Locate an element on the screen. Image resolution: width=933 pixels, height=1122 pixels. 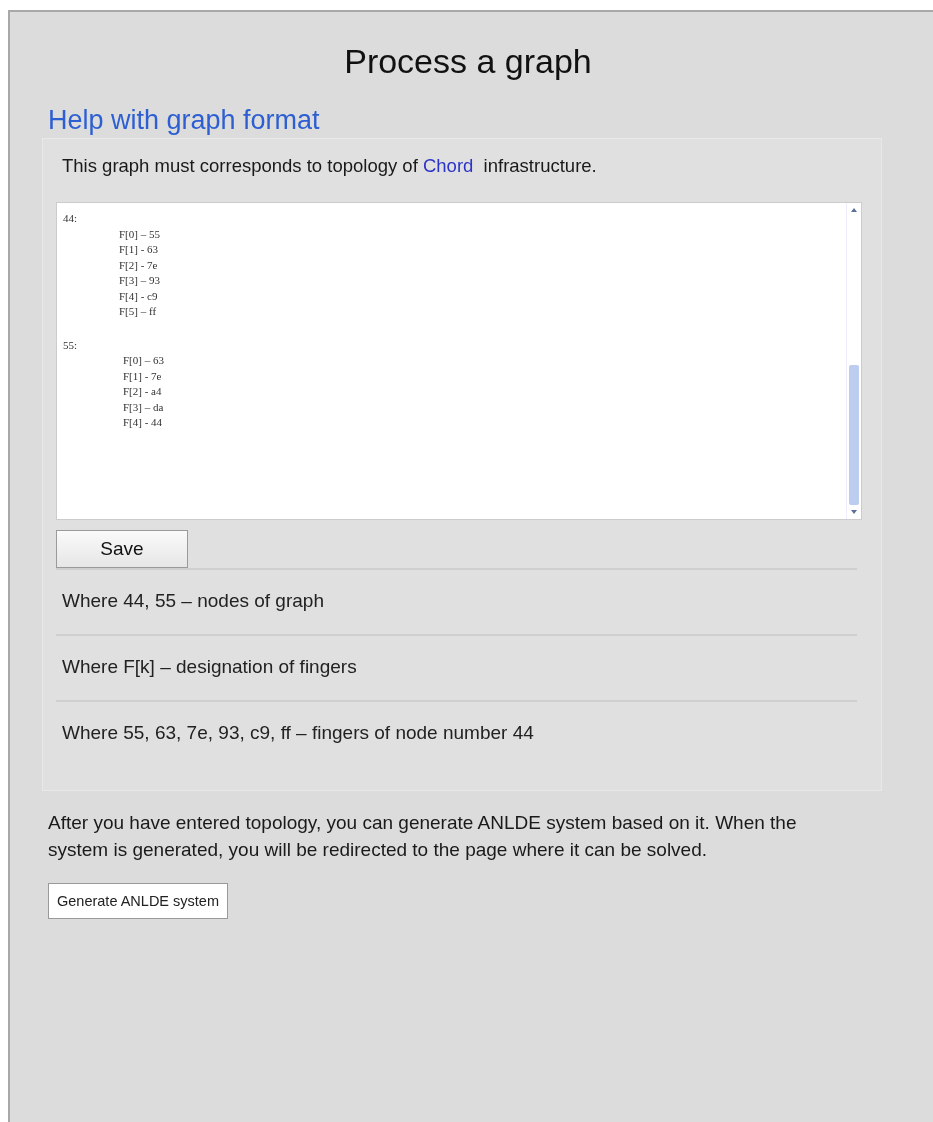
finger-line: F[1] - 63 is located at coordinates (139, 249).